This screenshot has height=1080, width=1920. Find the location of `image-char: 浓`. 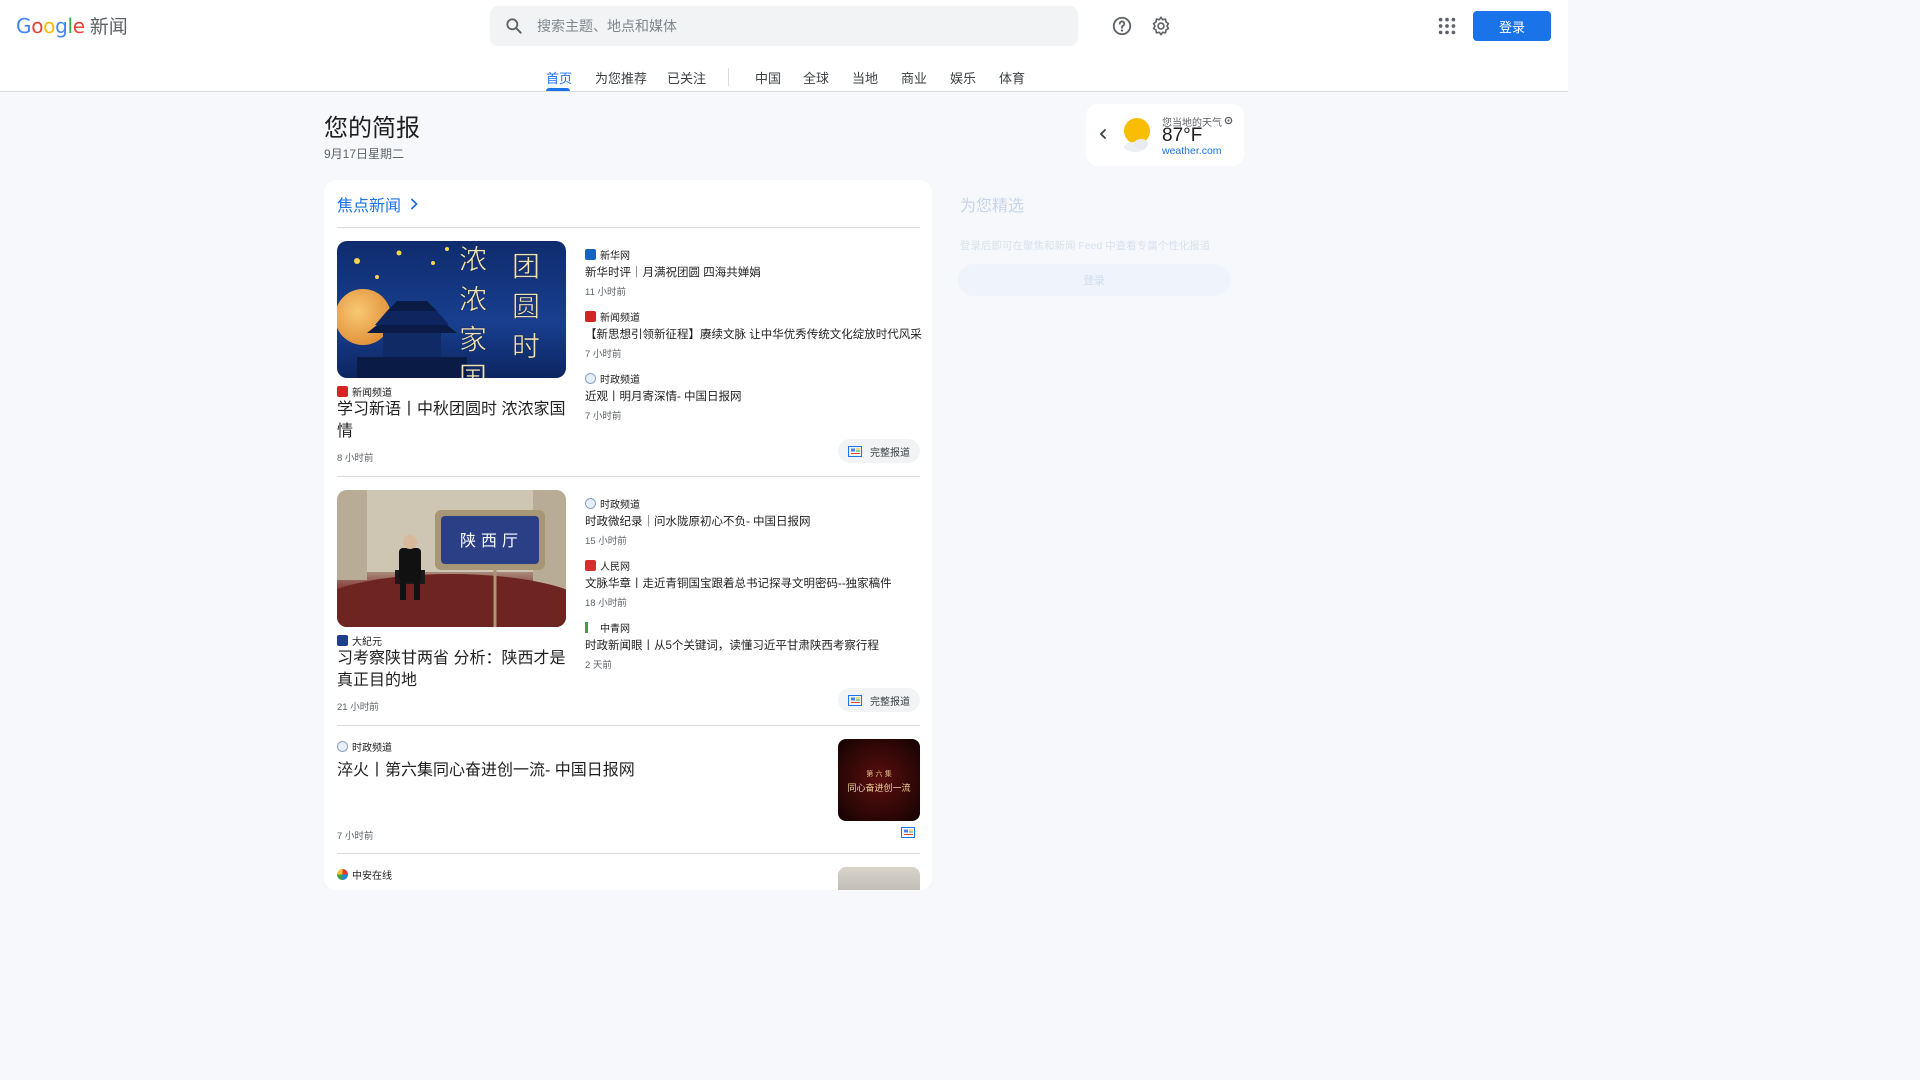

image-char: 浓 is located at coordinates (473, 299).